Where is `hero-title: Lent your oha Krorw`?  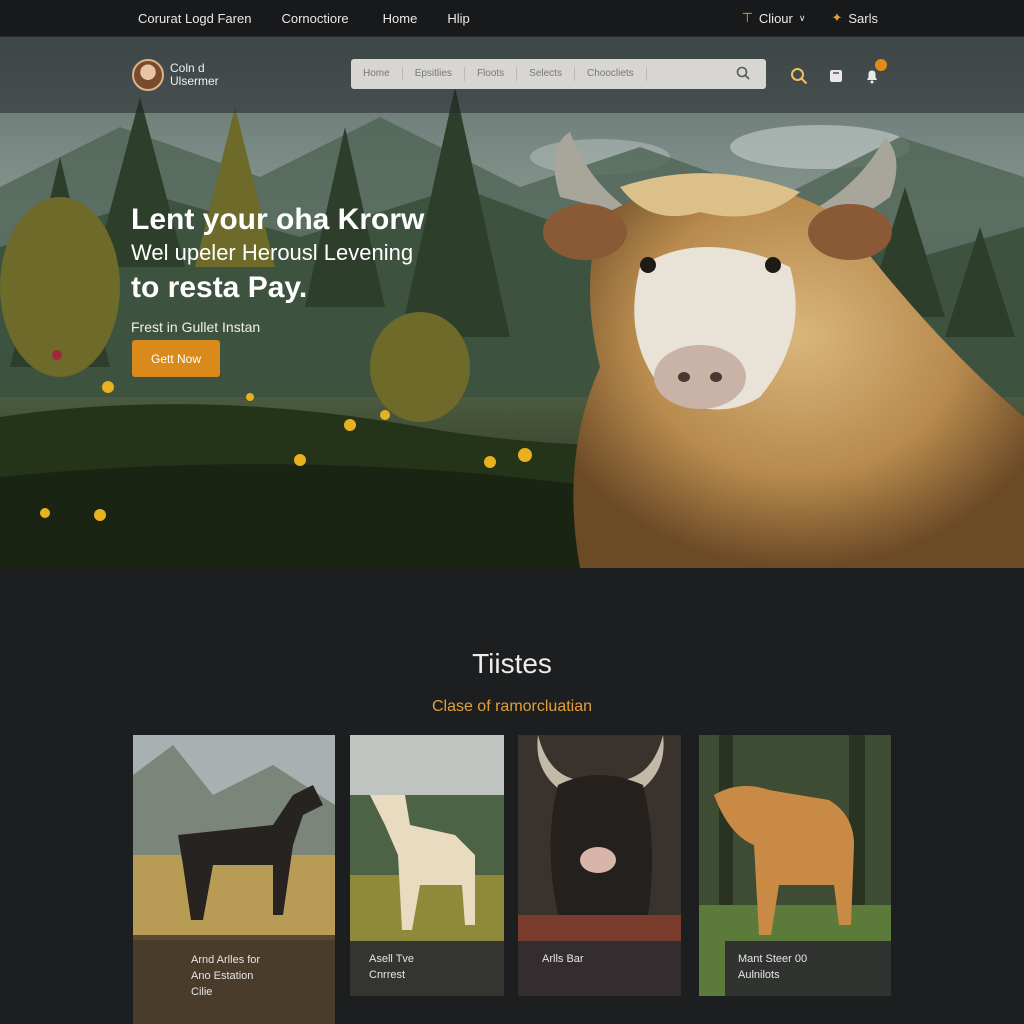
hero-title: Lent your oha Krorw is located at coordinates (278, 219).